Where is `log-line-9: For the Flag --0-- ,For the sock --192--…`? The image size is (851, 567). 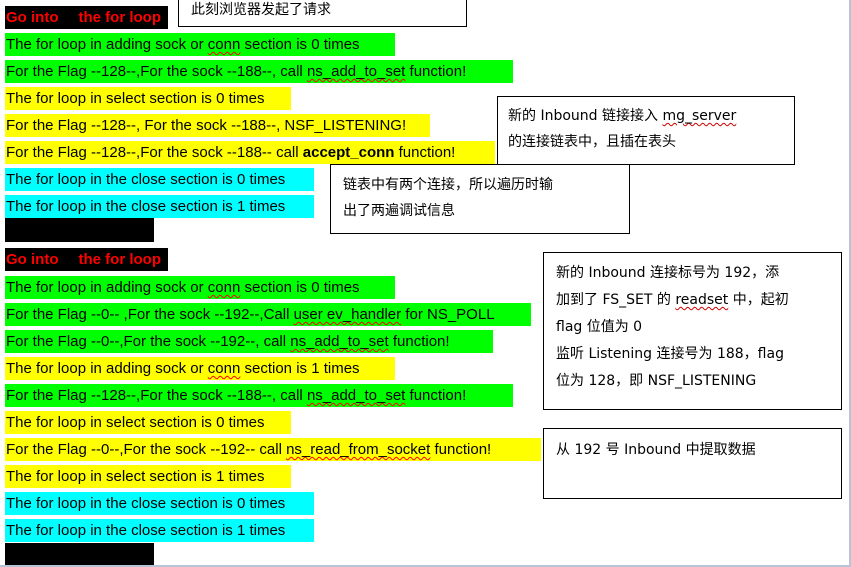 log-line-9: For the Flag --0-- ,For the sock --192--… is located at coordinates (268, 314).